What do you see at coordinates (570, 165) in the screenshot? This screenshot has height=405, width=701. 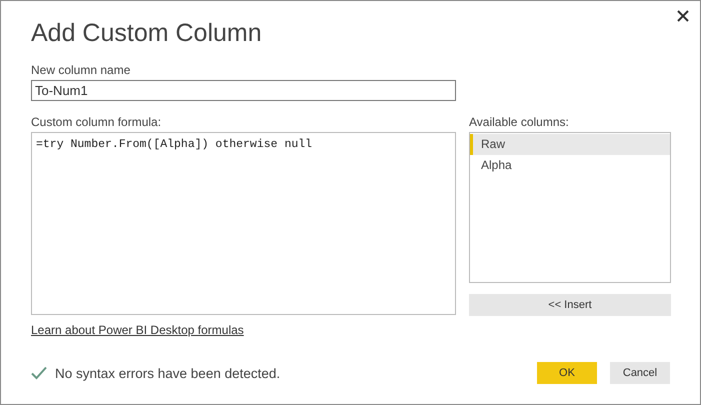 I see `list-item: Alpha` at bounding box center [570, 165].